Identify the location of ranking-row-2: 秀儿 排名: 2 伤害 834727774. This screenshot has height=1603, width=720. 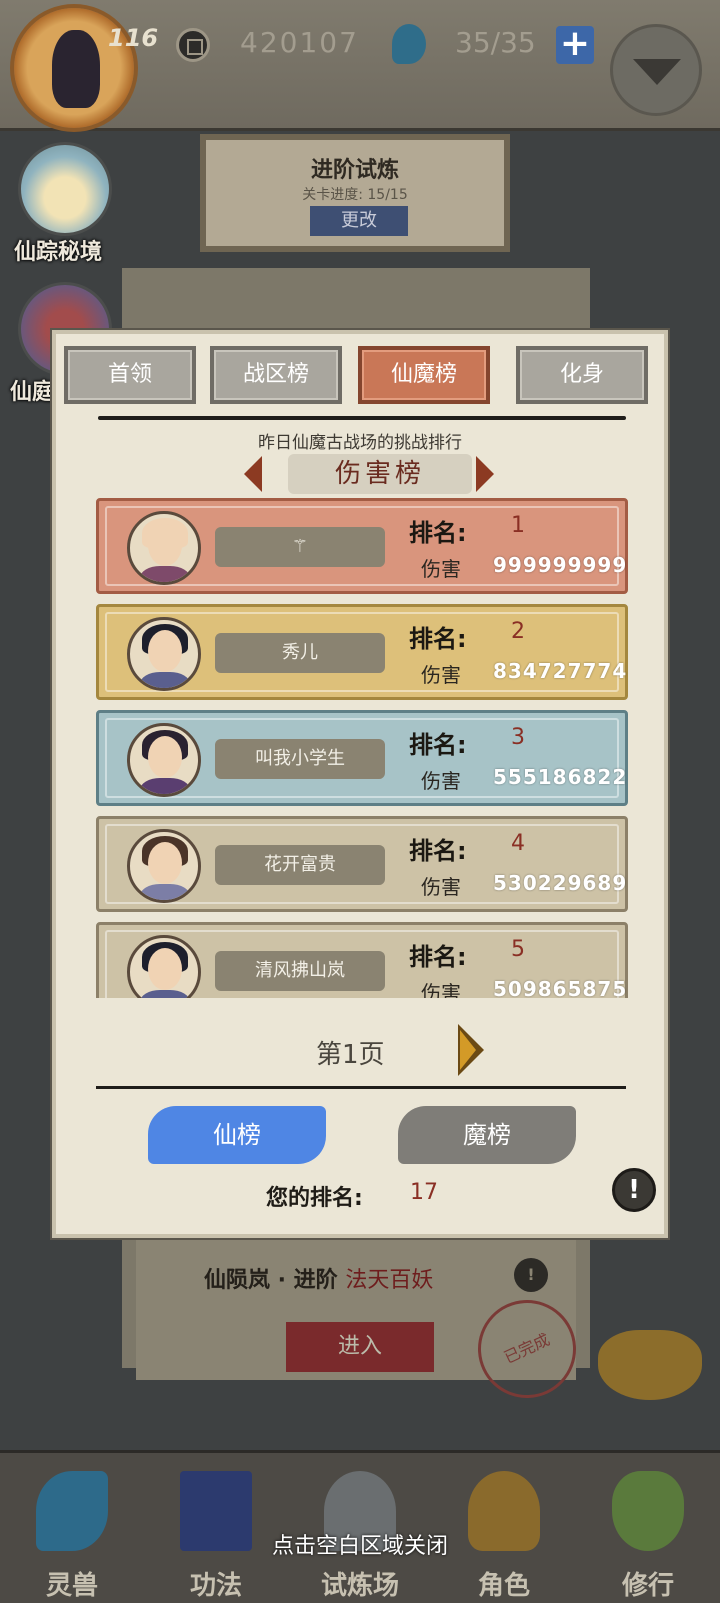
(362, 652).